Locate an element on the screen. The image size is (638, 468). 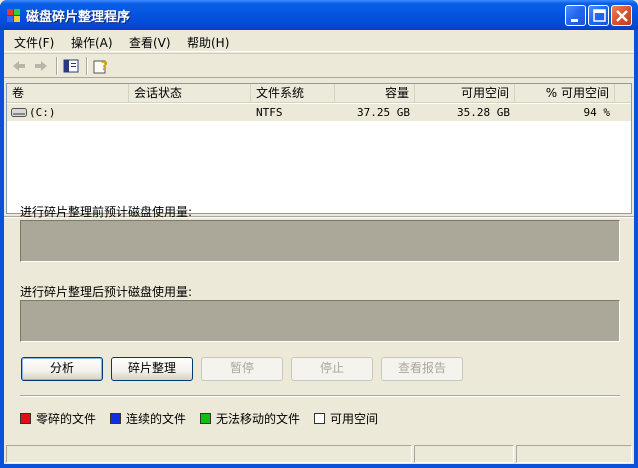
legend-free-space: 可用空间 is located at coordinates (346, 418).